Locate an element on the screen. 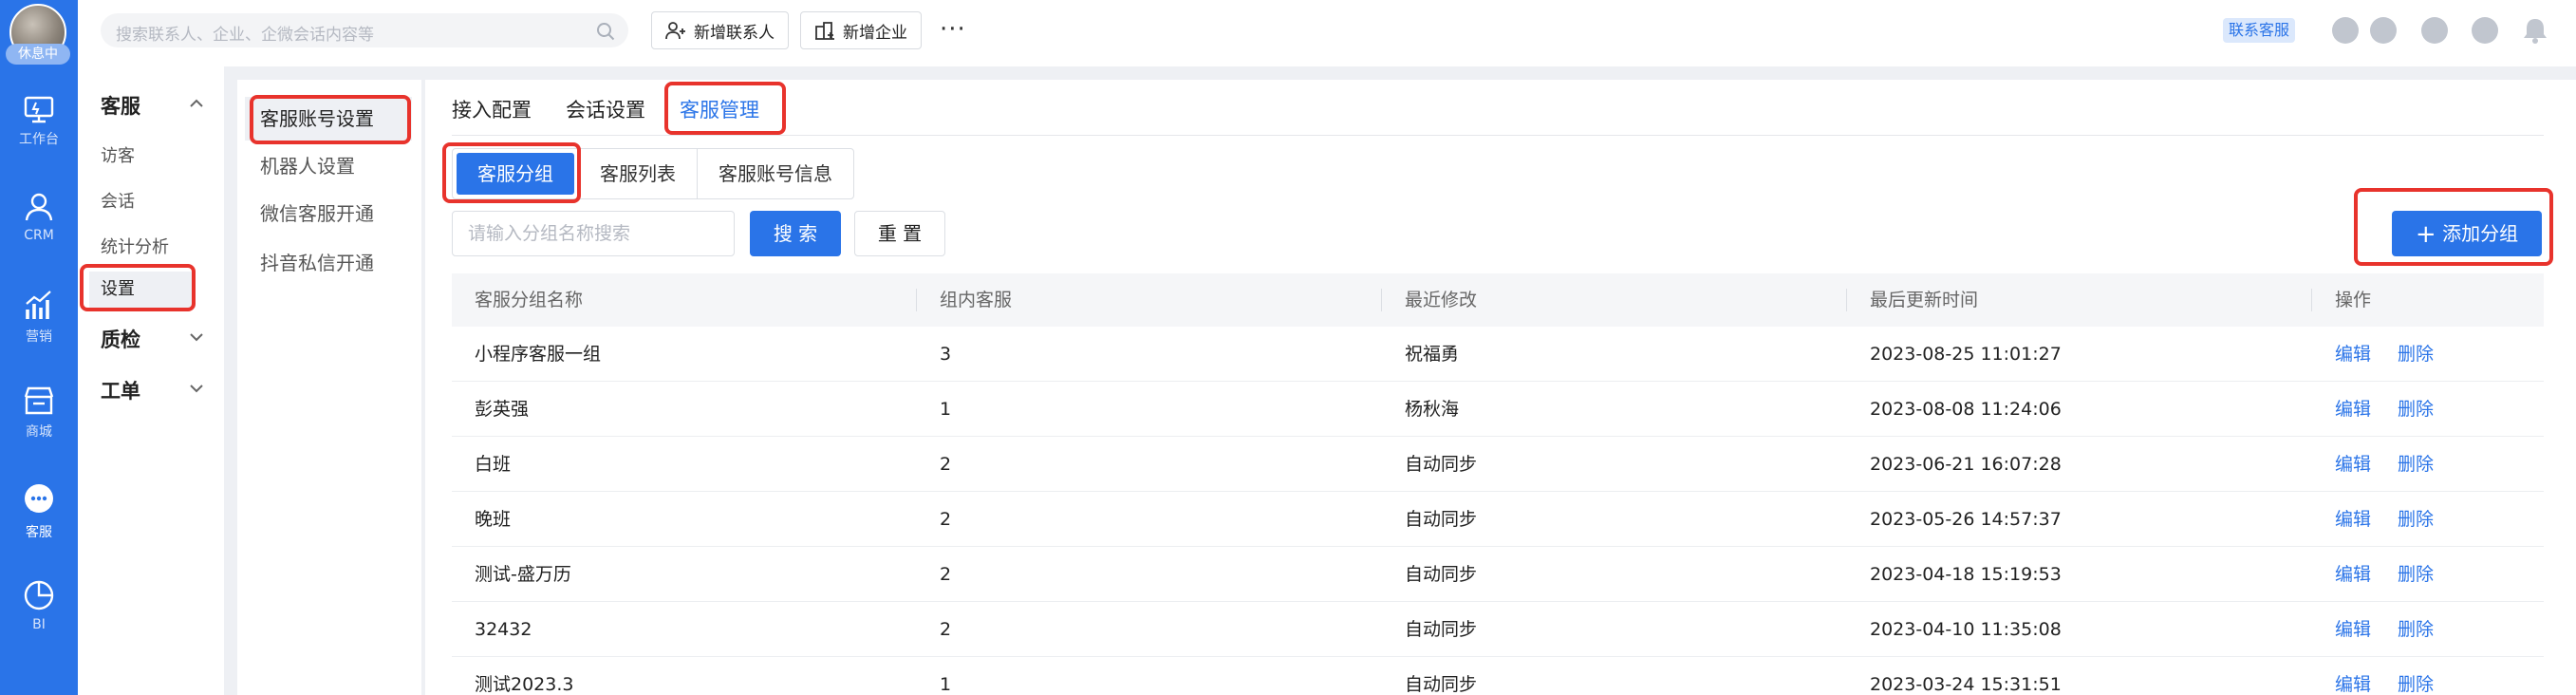 Image resolution: width=2576 pixels, height=695 pixels. rail-item-workbench: 工作台 is located at coordinates (39, 140).